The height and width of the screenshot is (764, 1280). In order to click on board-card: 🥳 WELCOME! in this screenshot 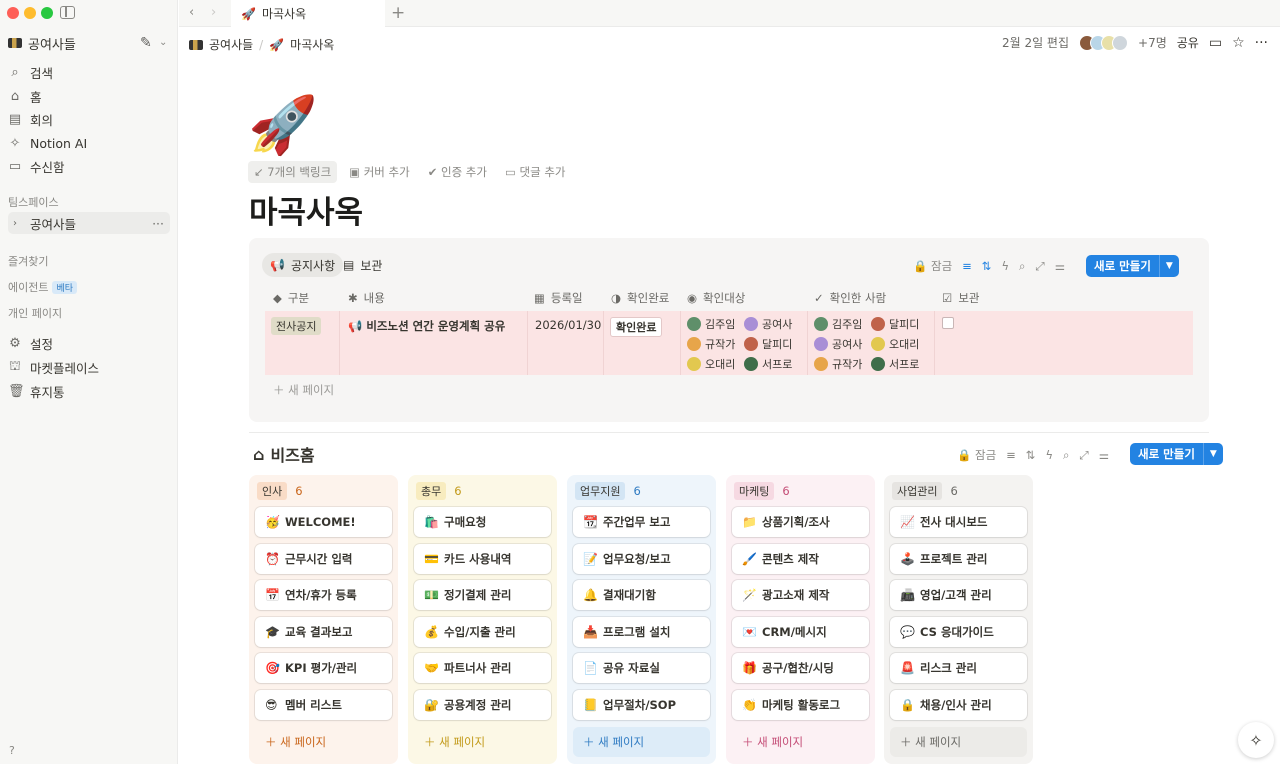, I will do `click(323, 522)`.